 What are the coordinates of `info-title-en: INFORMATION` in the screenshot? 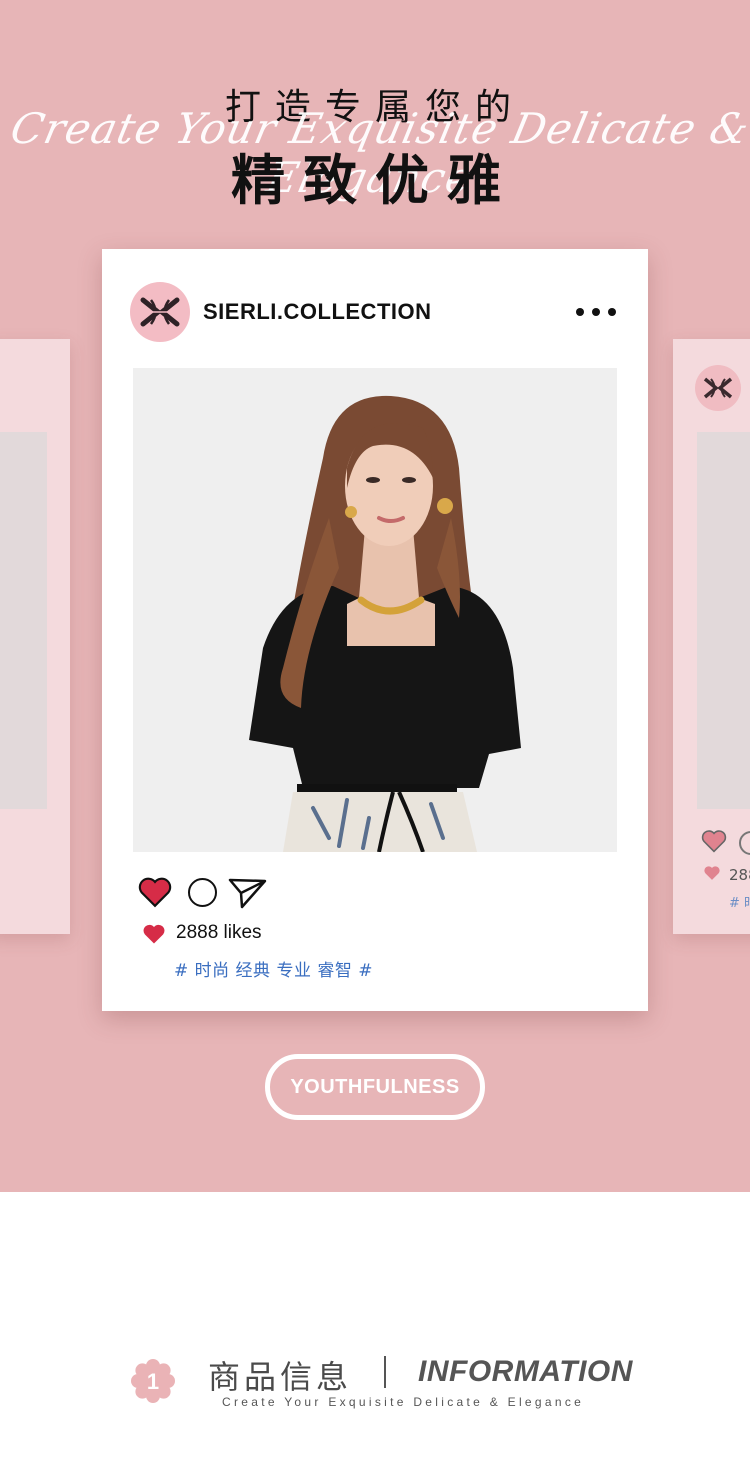 It's located at (525, 1371).